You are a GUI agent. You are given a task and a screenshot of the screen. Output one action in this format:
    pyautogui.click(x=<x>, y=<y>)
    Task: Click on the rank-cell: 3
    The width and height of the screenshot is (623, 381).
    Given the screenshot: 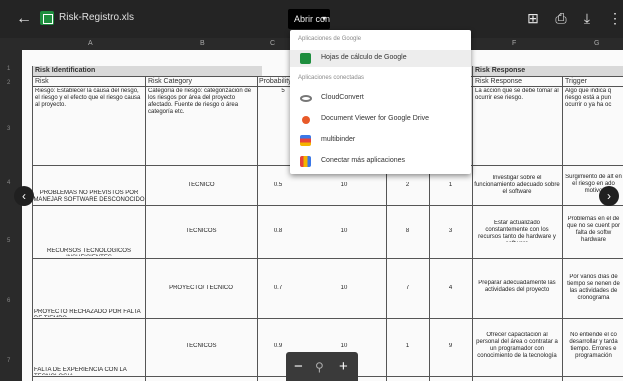 What is the action you would take?
    pyautogui.click(x=450, y=231)
    